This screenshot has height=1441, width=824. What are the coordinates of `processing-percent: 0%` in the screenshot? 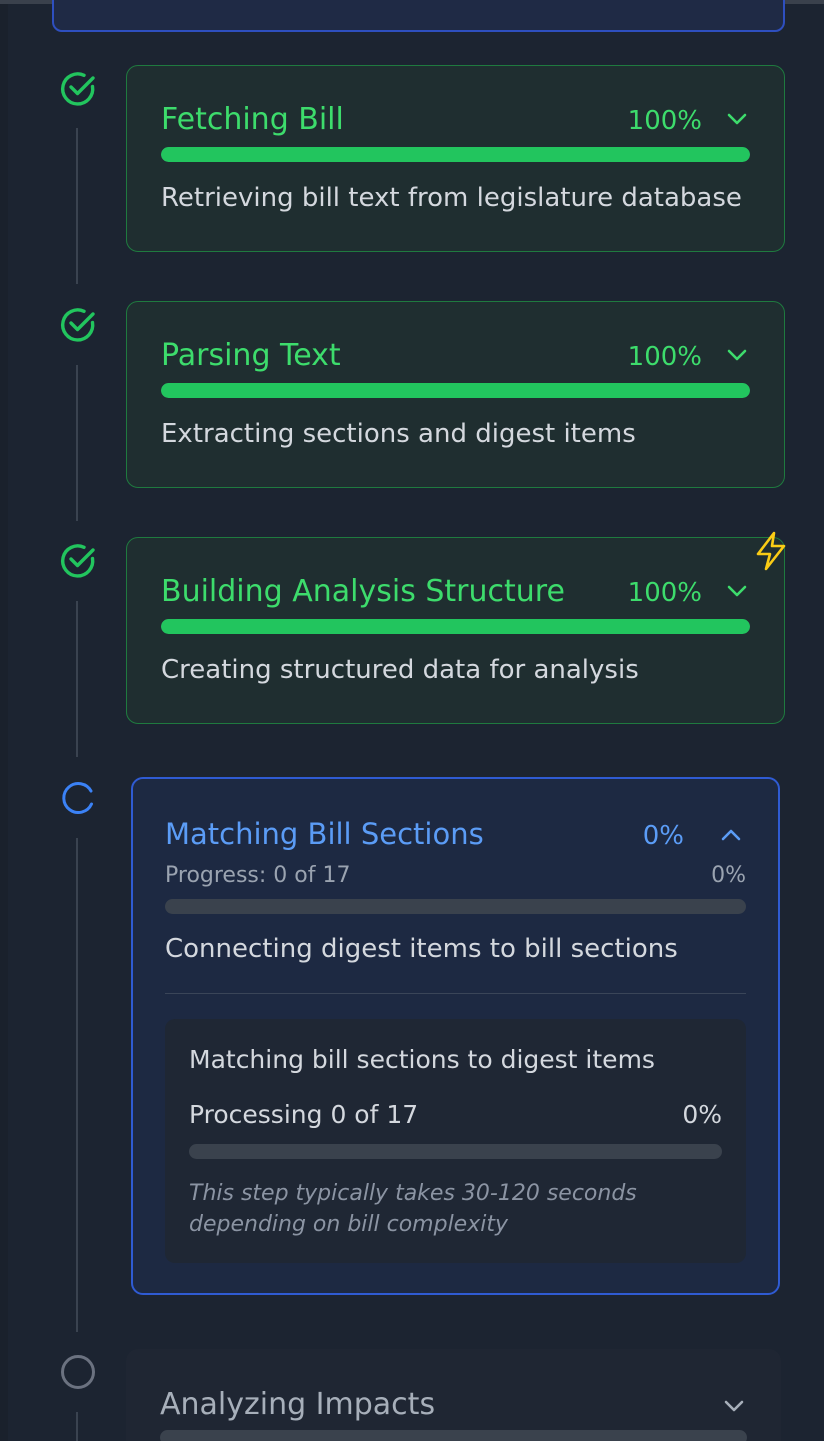 It's located at (702, 1114).